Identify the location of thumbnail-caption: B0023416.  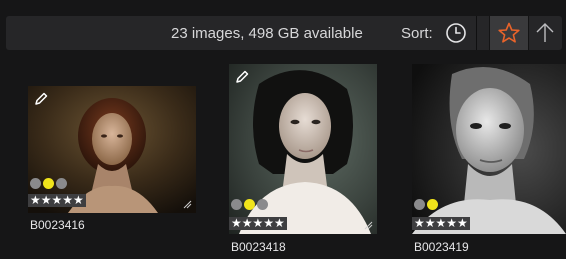
(57, 225).